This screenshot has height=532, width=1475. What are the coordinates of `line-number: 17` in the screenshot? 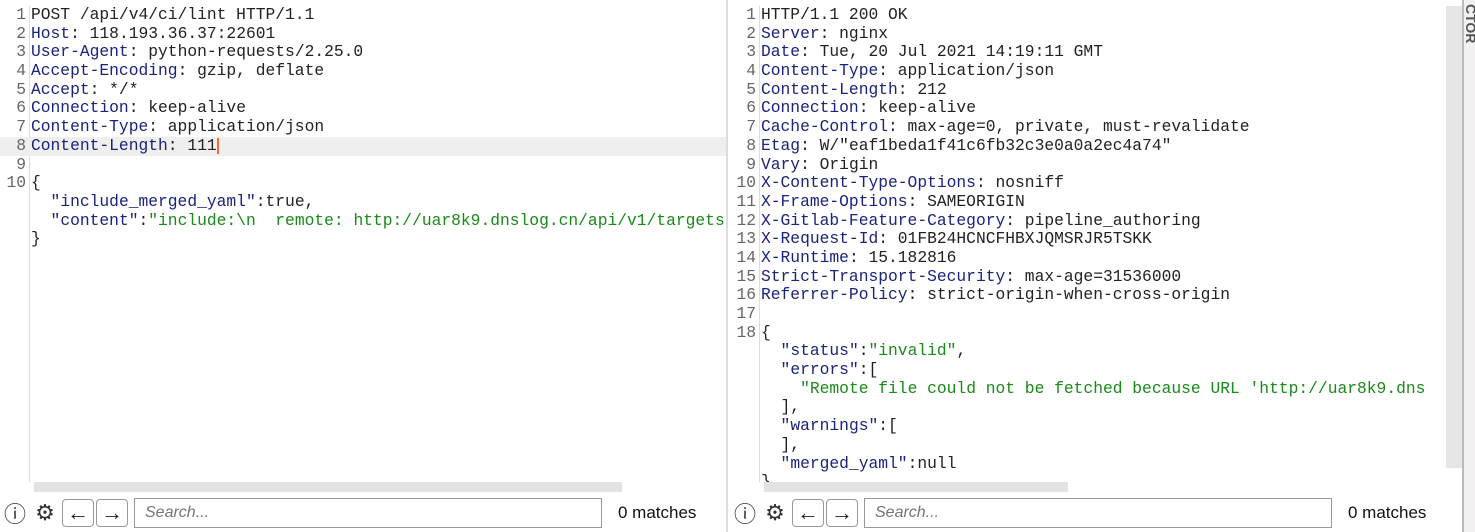 It's located at (746, 313).